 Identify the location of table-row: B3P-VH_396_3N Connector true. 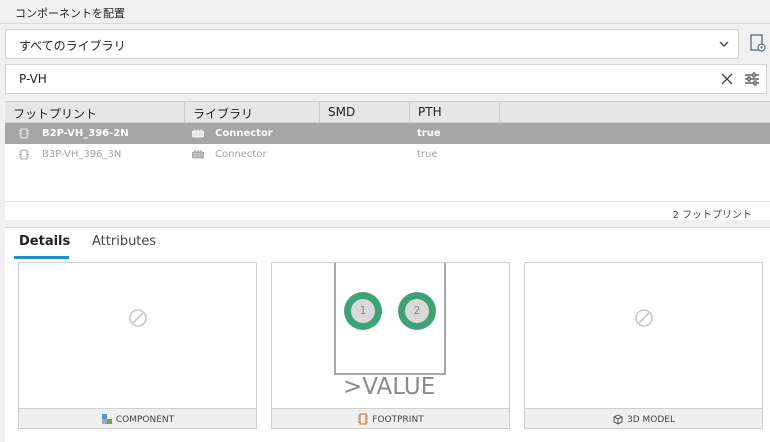
(387, 154).